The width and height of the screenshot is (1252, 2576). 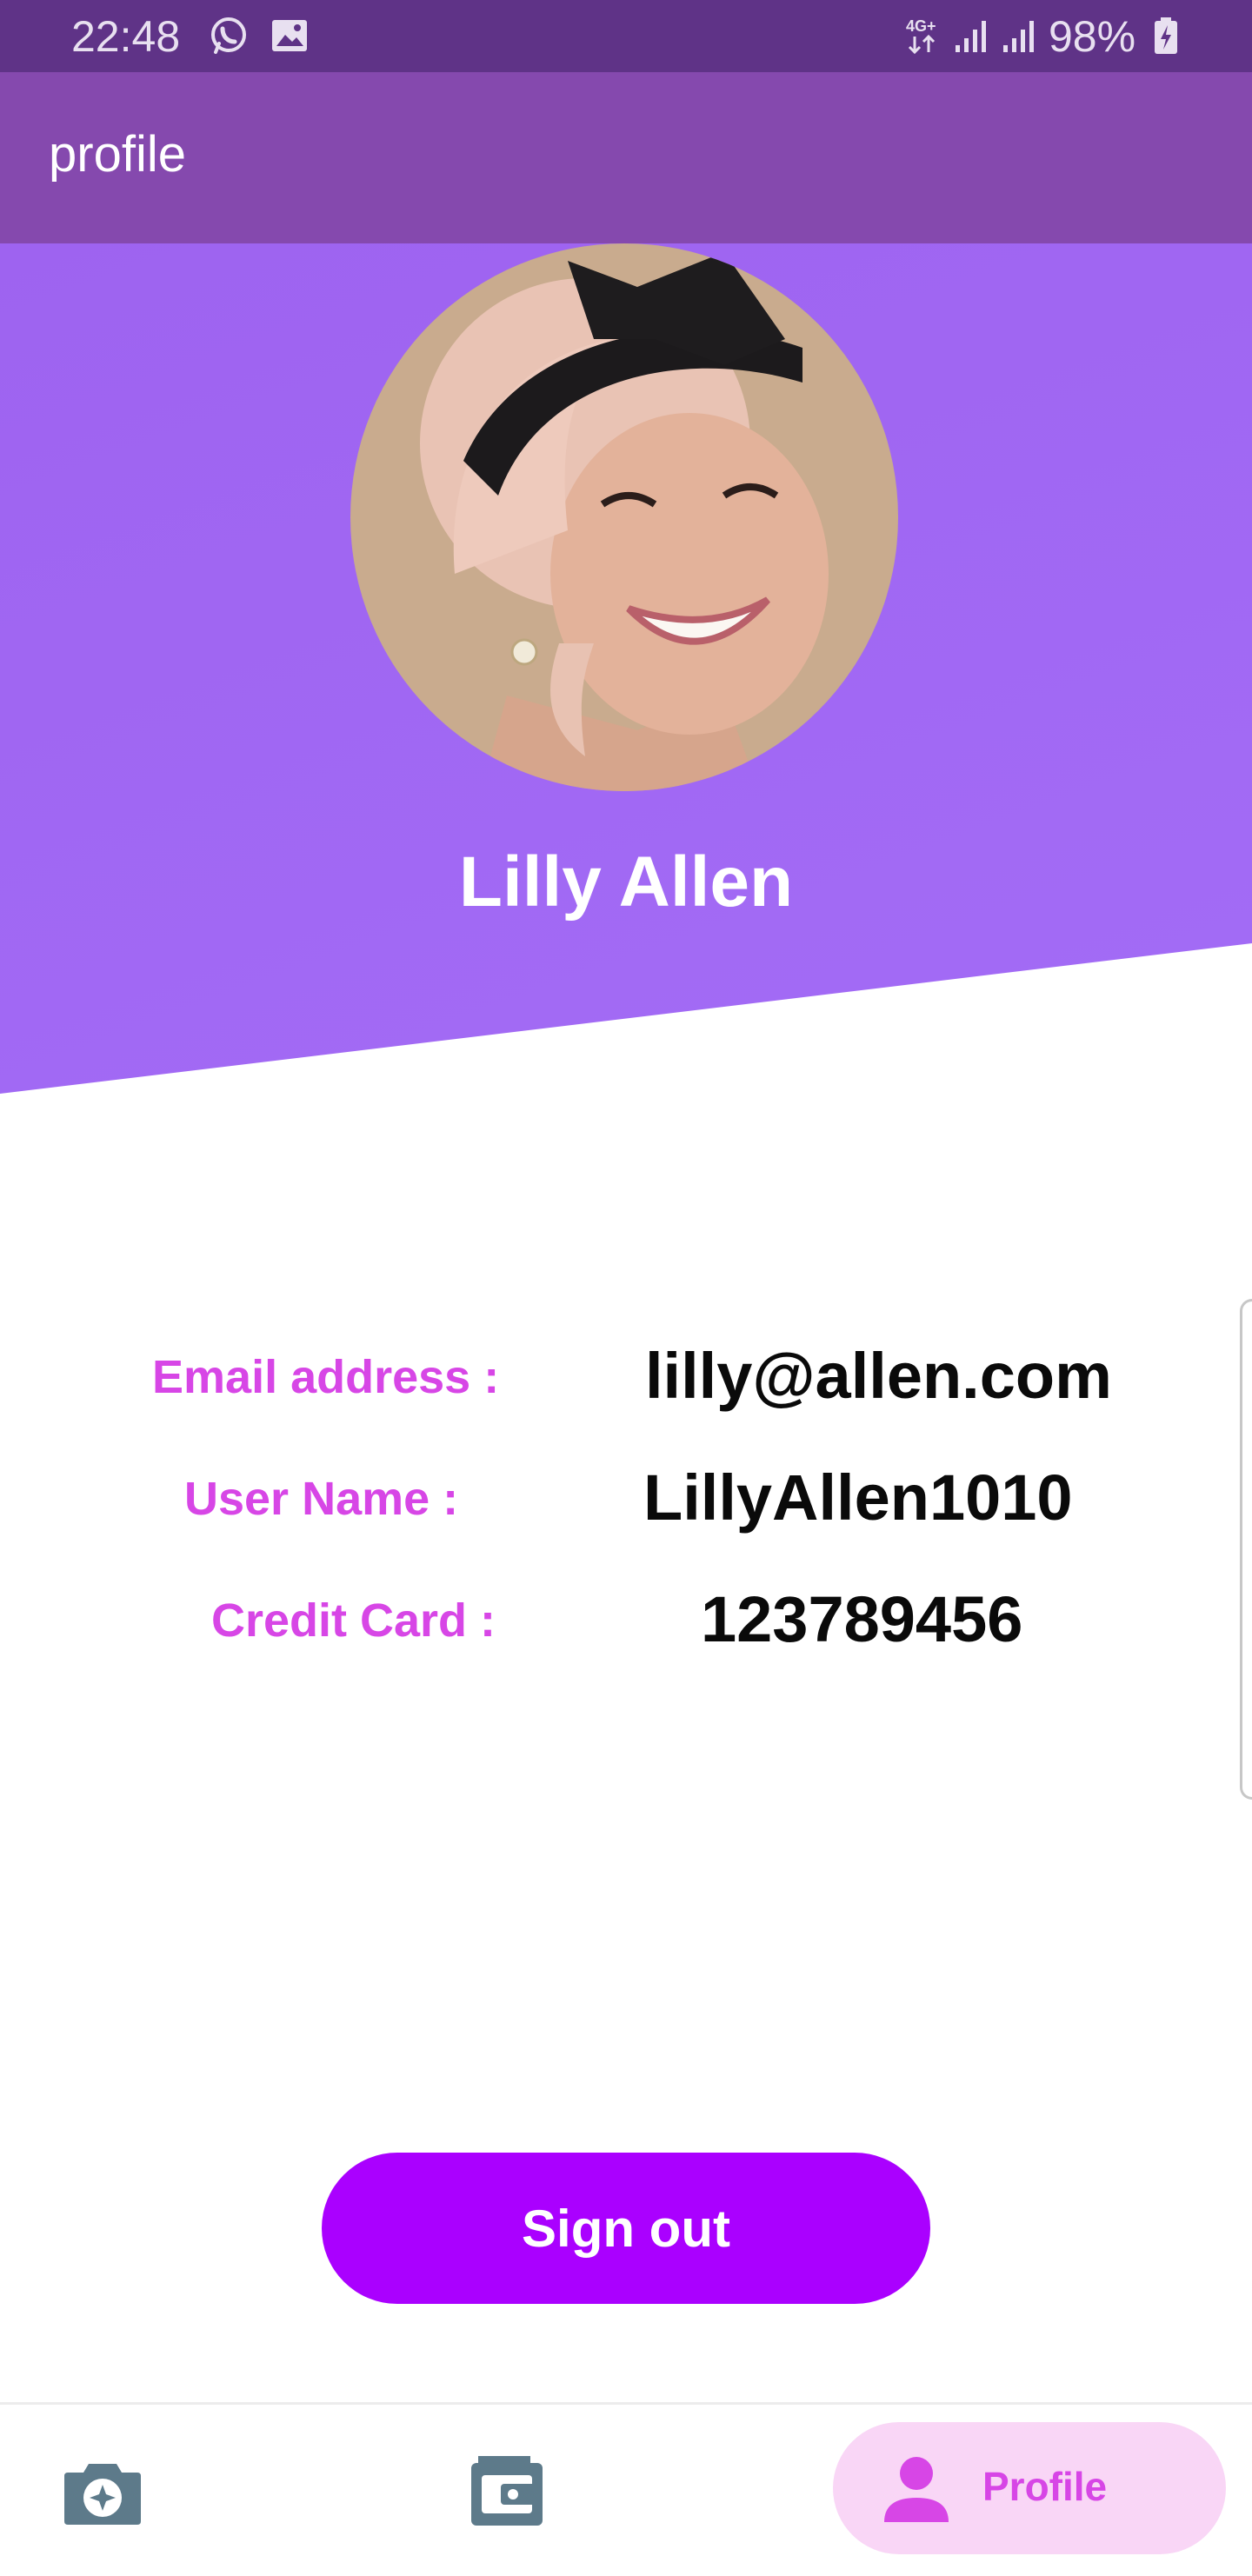 I want to click on email-value: lilly@allen.com, so click(x=879, y=1376).